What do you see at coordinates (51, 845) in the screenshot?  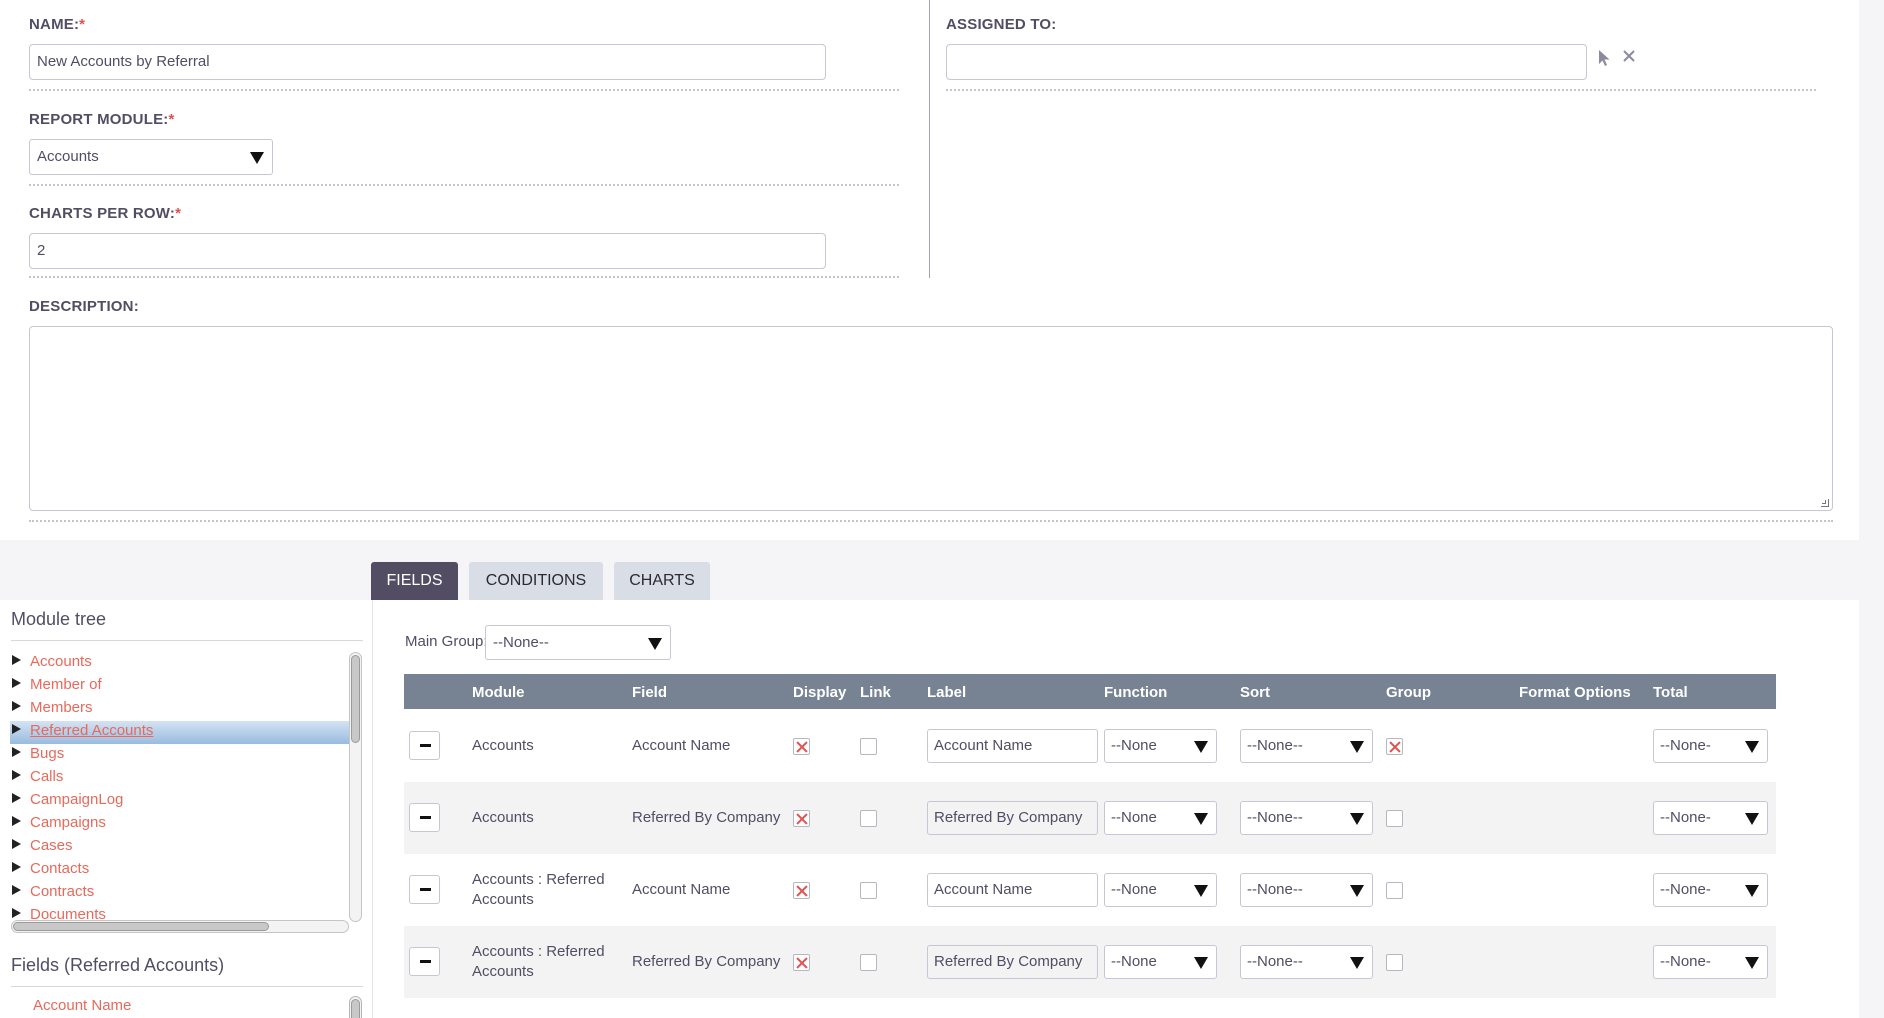 I see `tree-item-label: Cases` at bounding box center [51, 845].